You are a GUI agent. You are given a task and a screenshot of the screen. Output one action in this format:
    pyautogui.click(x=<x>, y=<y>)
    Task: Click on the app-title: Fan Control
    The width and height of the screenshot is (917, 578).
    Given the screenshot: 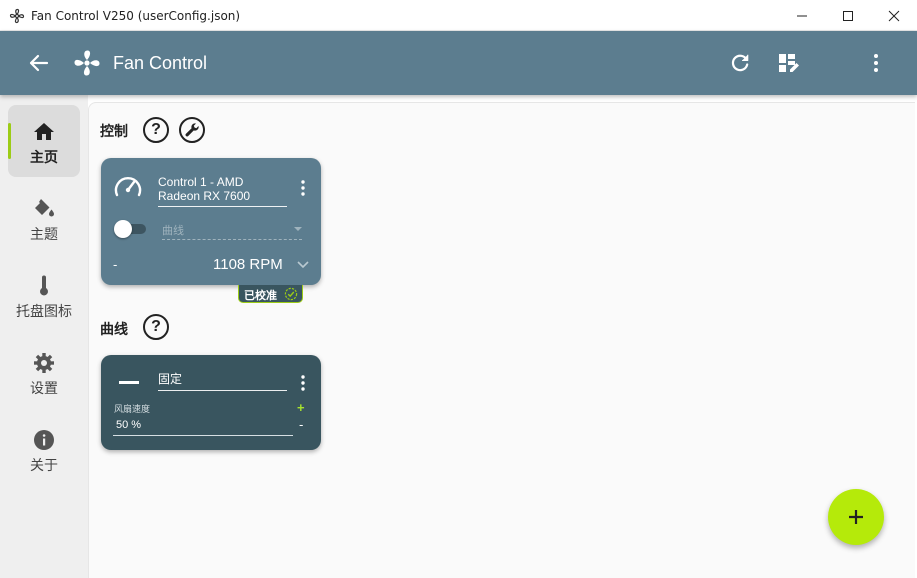 What is the action you would take?
    pyautogui.click(x=160, y=63)
    